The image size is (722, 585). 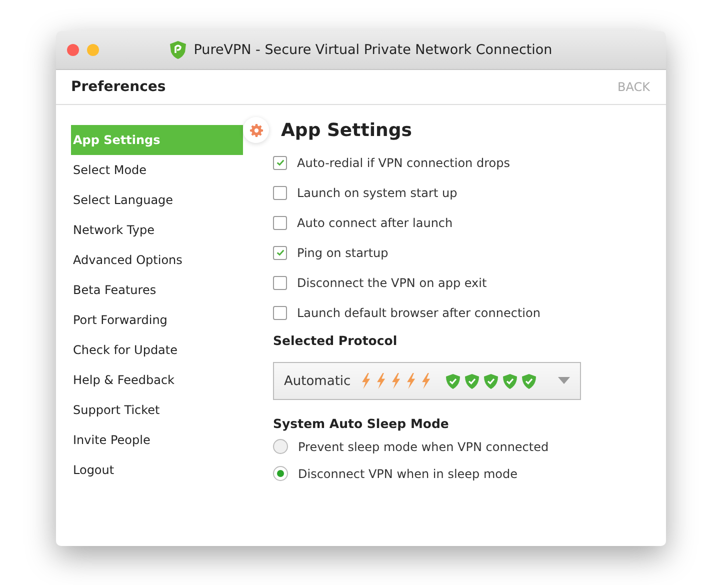 I want to click on option-label: Auto connect after launch, so click(x=375, y=223).